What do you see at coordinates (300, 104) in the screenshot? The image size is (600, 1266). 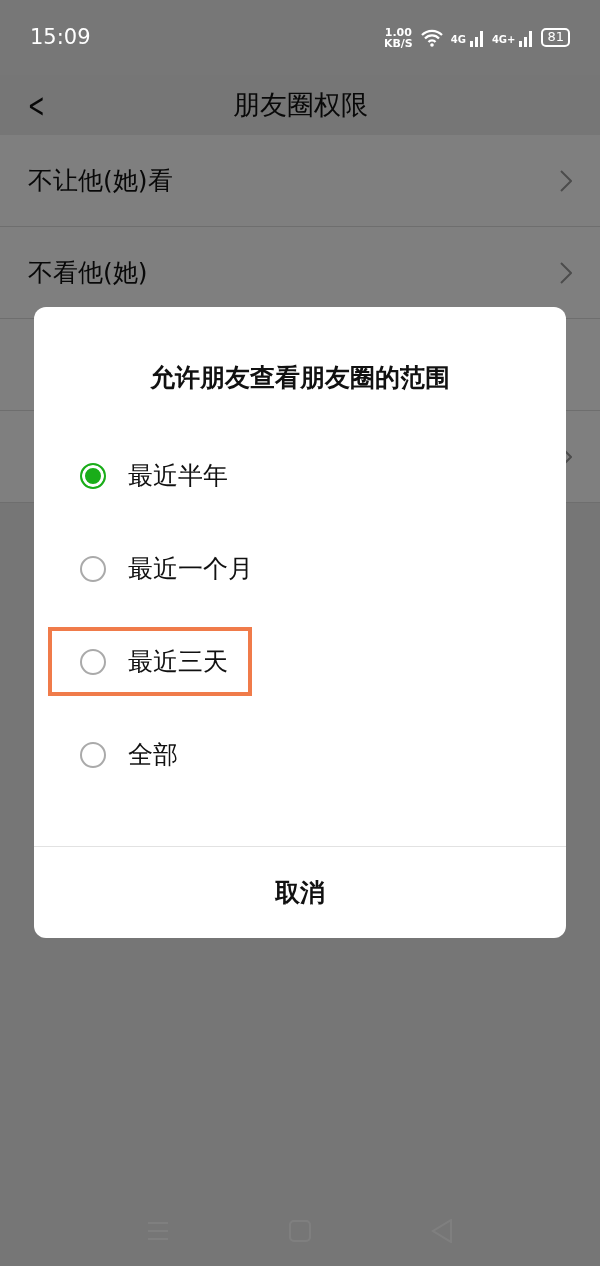 I see `page-title: 朋友圈权限` at bounding box center [300, 104].